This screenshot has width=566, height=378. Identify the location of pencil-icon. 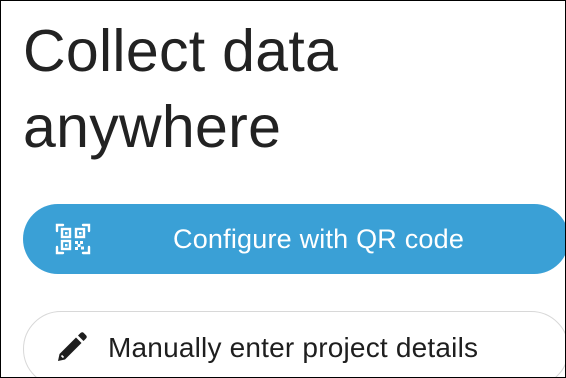
(72, 346).